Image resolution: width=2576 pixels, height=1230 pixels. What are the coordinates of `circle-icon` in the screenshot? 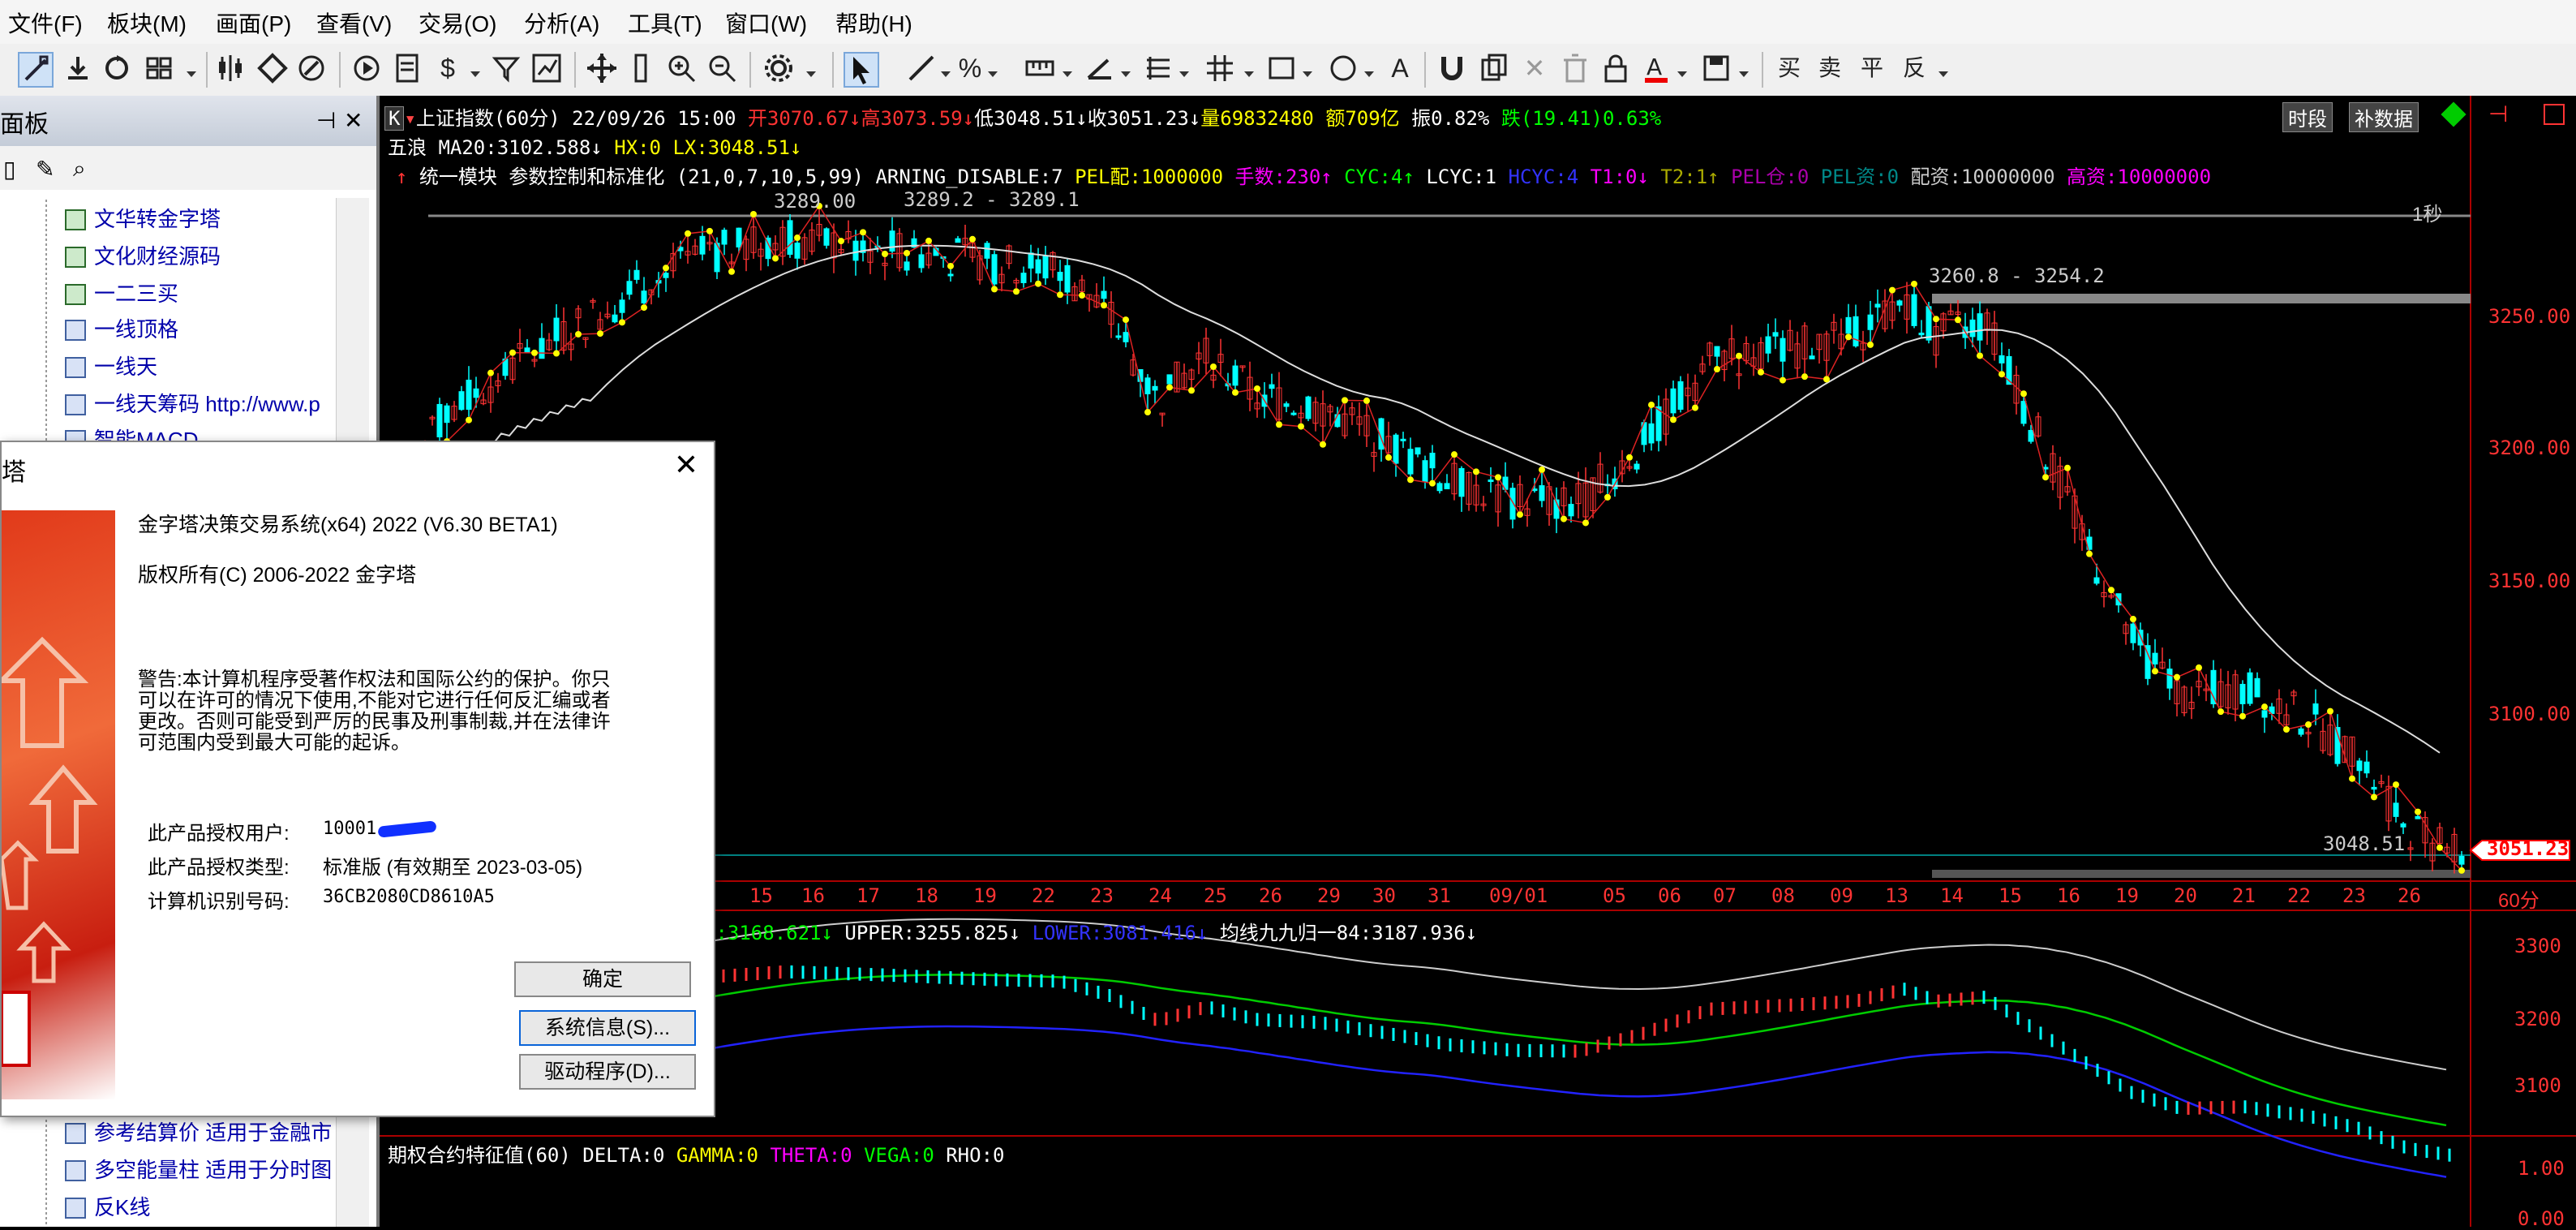 It's located at (1343, 68).